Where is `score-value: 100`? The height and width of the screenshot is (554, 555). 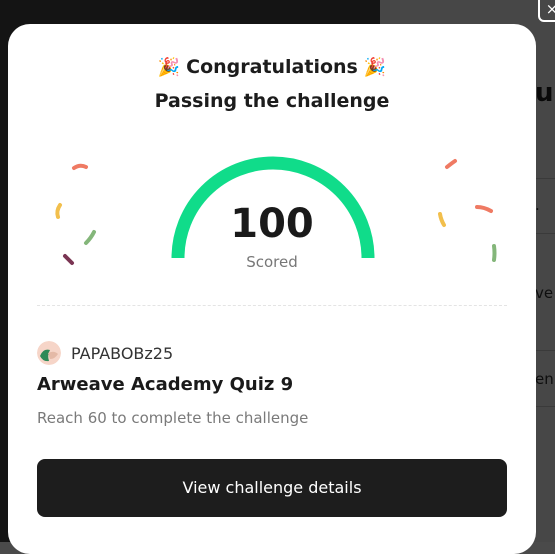 score-value: 100 is located at coordinates (272, 224).